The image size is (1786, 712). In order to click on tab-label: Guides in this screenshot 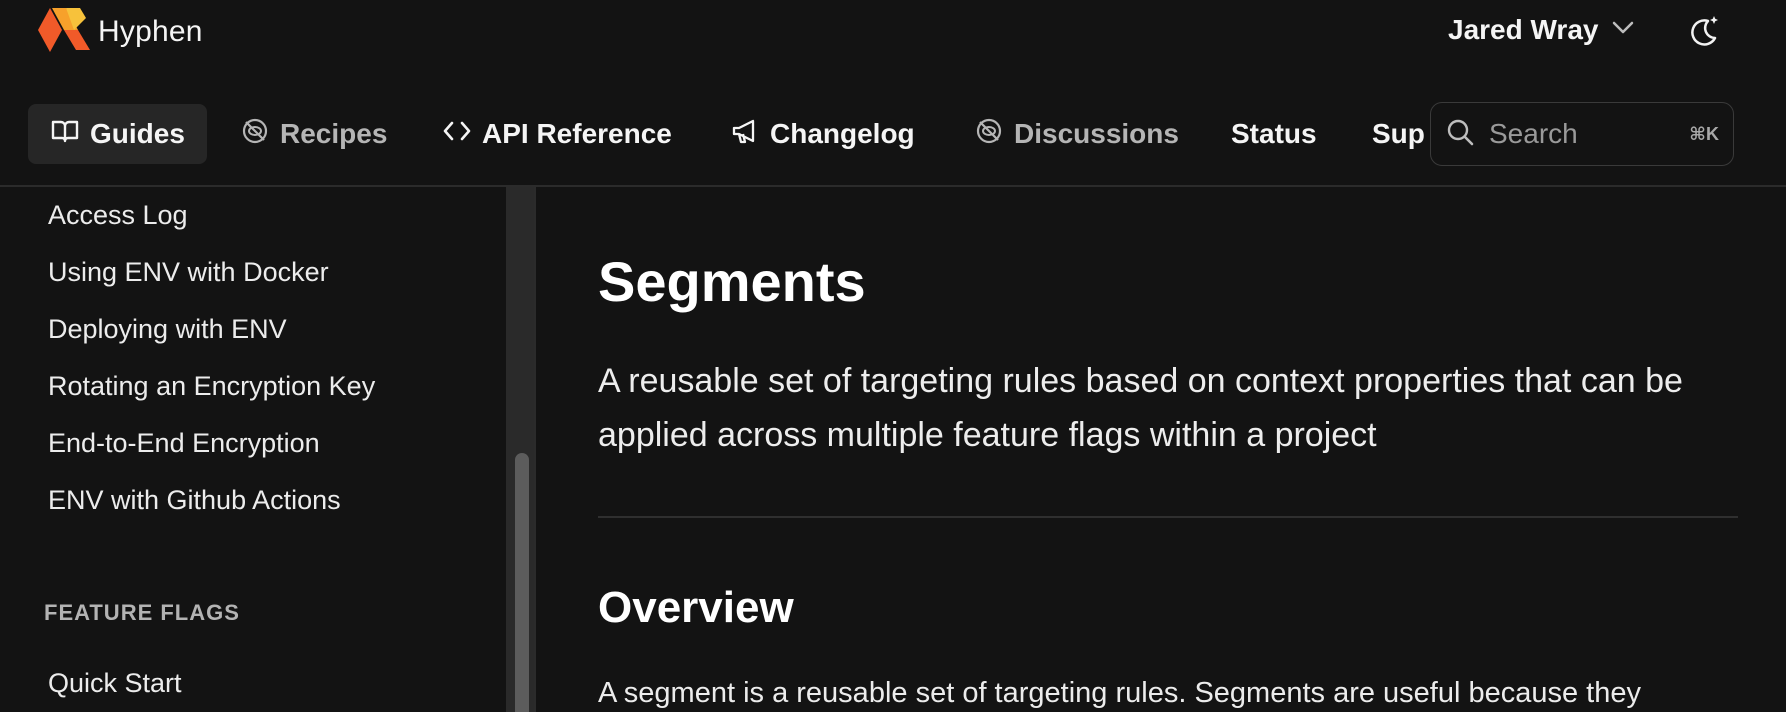, I will do `click(137, 133)`.